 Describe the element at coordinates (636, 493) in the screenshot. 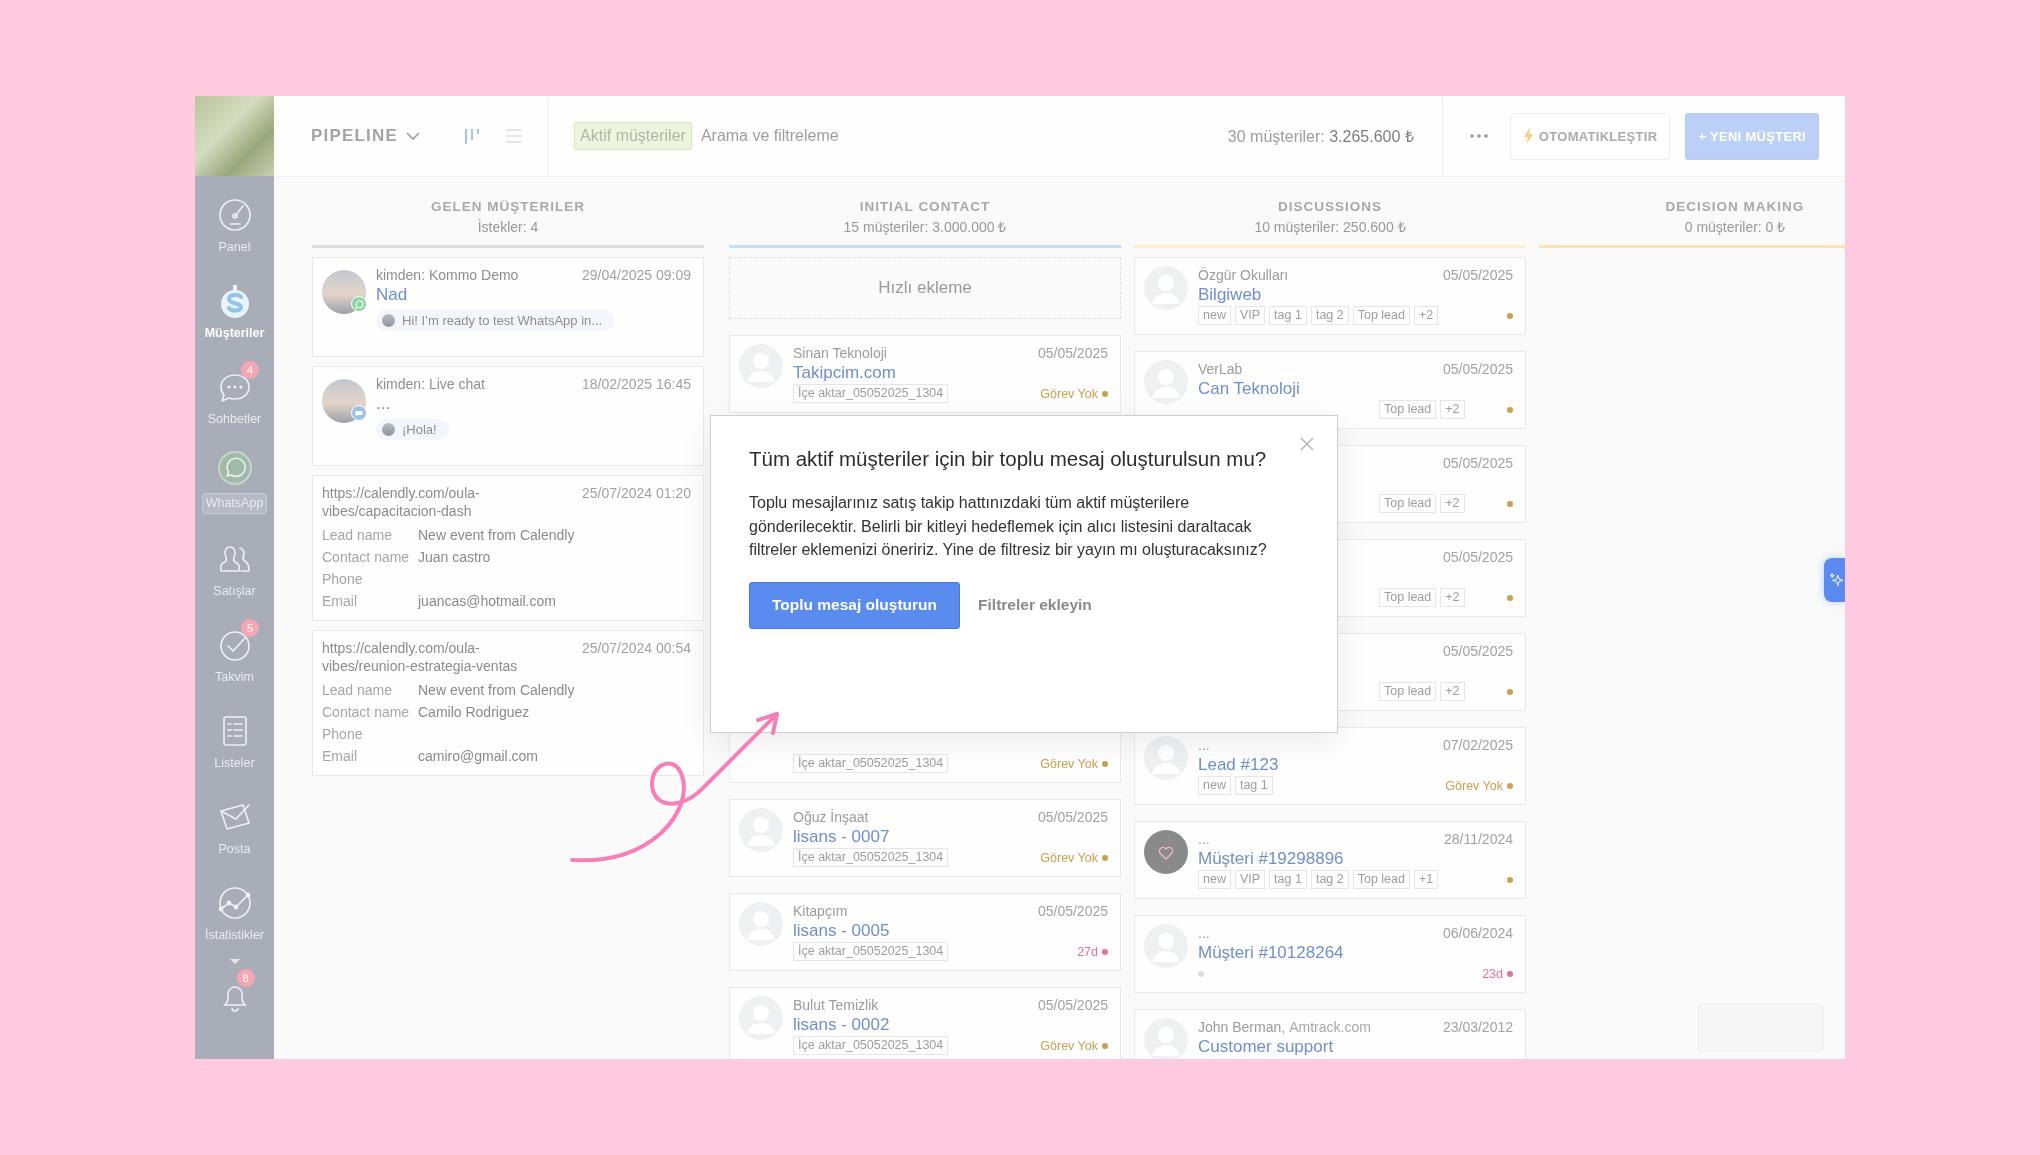

I see `date-text: 25/07/2024 01:20` at that location.